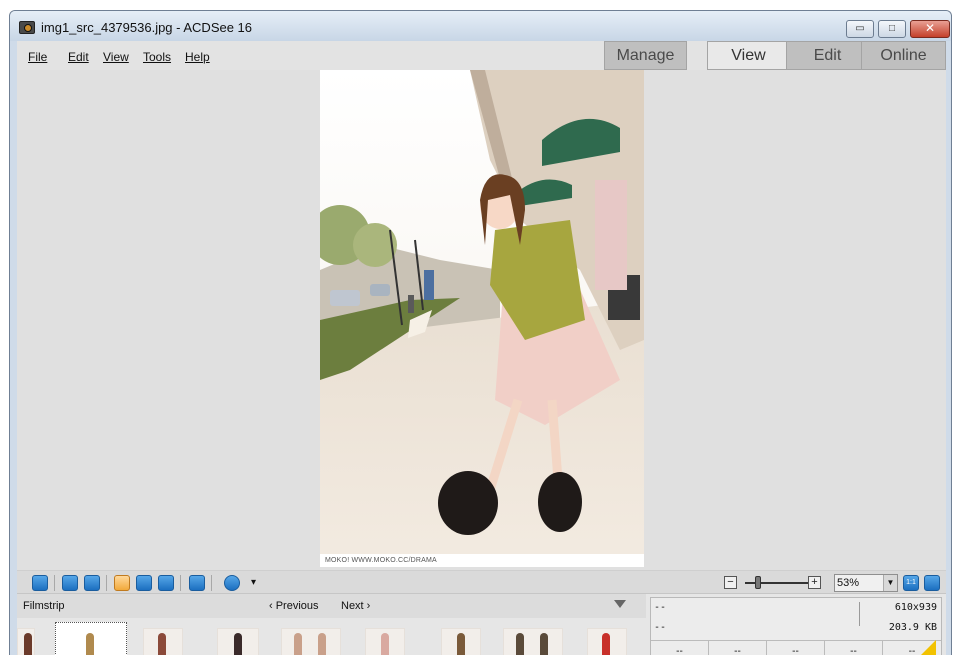 This screenshot has width=963, height=655. What do you see at coordinates (331, 624) in the screenshot?
I see `filmstrip-pane: Filmstrip ‹ Previous Next ›` at bounding box center [331, 624].